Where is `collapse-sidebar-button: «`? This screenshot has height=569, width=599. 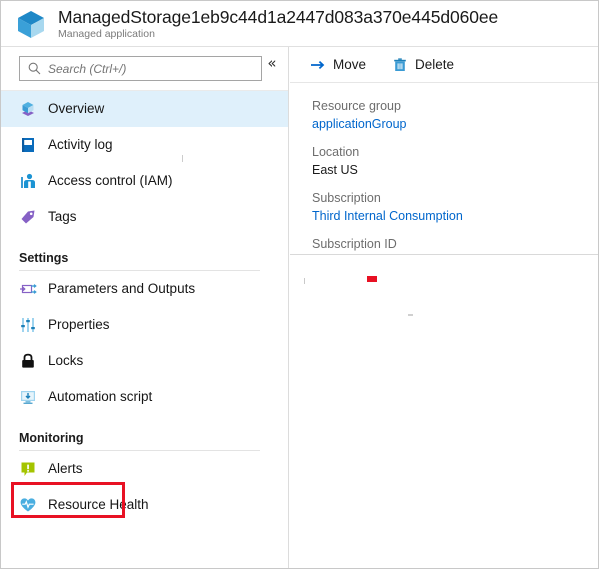
collapse-sidebar-button: « is located at coordinates (272, 63).